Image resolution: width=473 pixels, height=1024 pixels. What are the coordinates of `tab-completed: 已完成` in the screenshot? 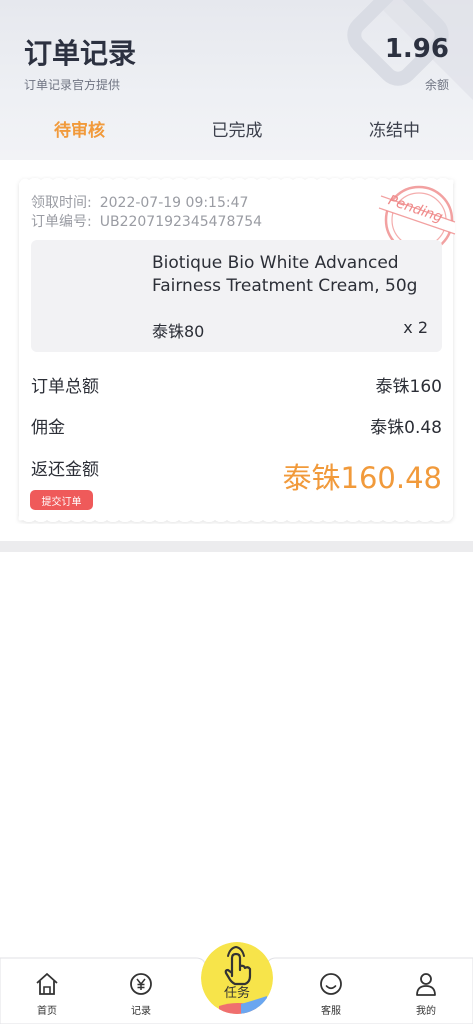 It's located at (237, 128).